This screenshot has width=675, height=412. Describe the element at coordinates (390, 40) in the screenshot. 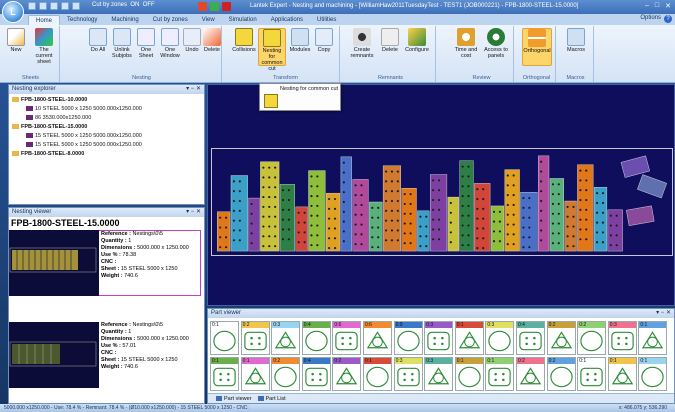

I see `delete-remnant-button: Delete` at that location.